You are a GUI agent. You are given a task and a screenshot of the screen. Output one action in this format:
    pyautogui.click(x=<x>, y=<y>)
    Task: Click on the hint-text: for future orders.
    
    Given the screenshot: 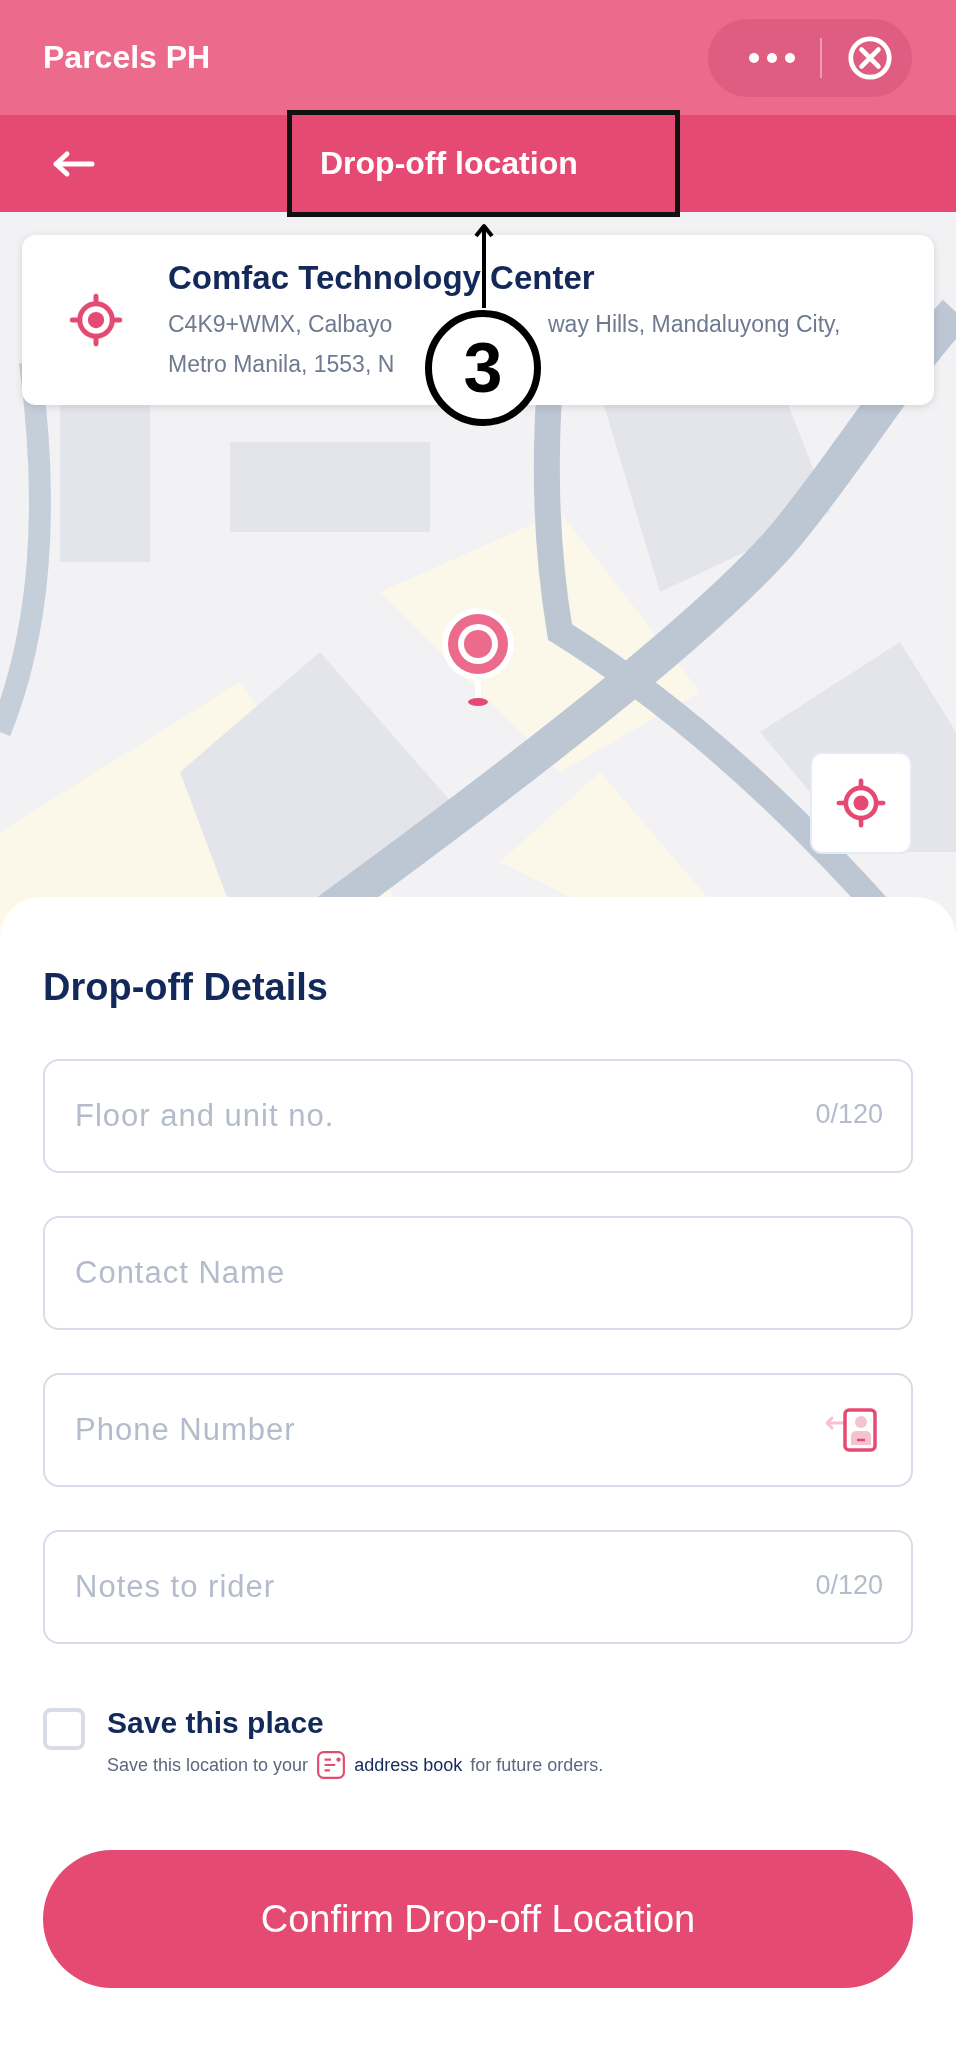 What is the action you would take?
    pyautogui.click(x=537, y=1765)
    